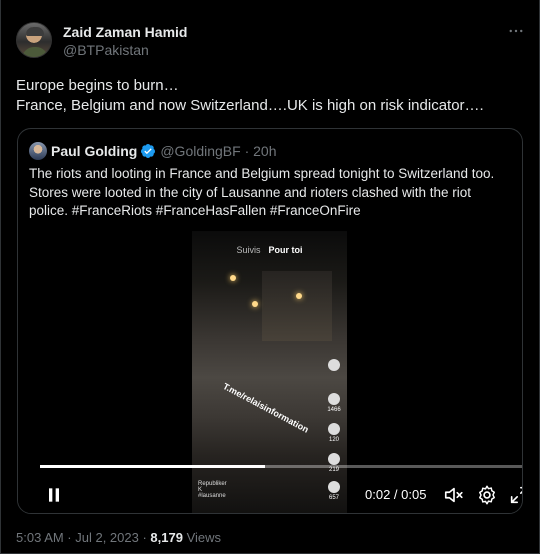  I want to click on tweet-views-count: 8,179, so click(166, 537).